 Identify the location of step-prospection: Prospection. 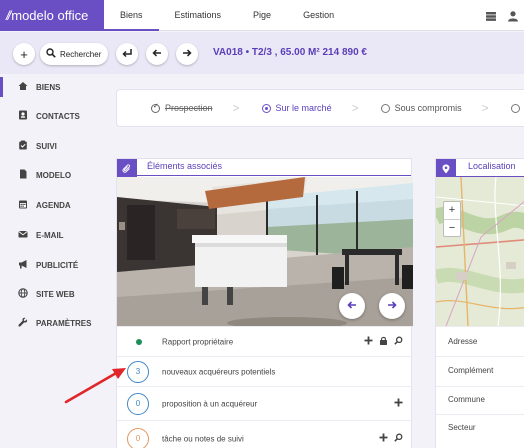
(182, 107).